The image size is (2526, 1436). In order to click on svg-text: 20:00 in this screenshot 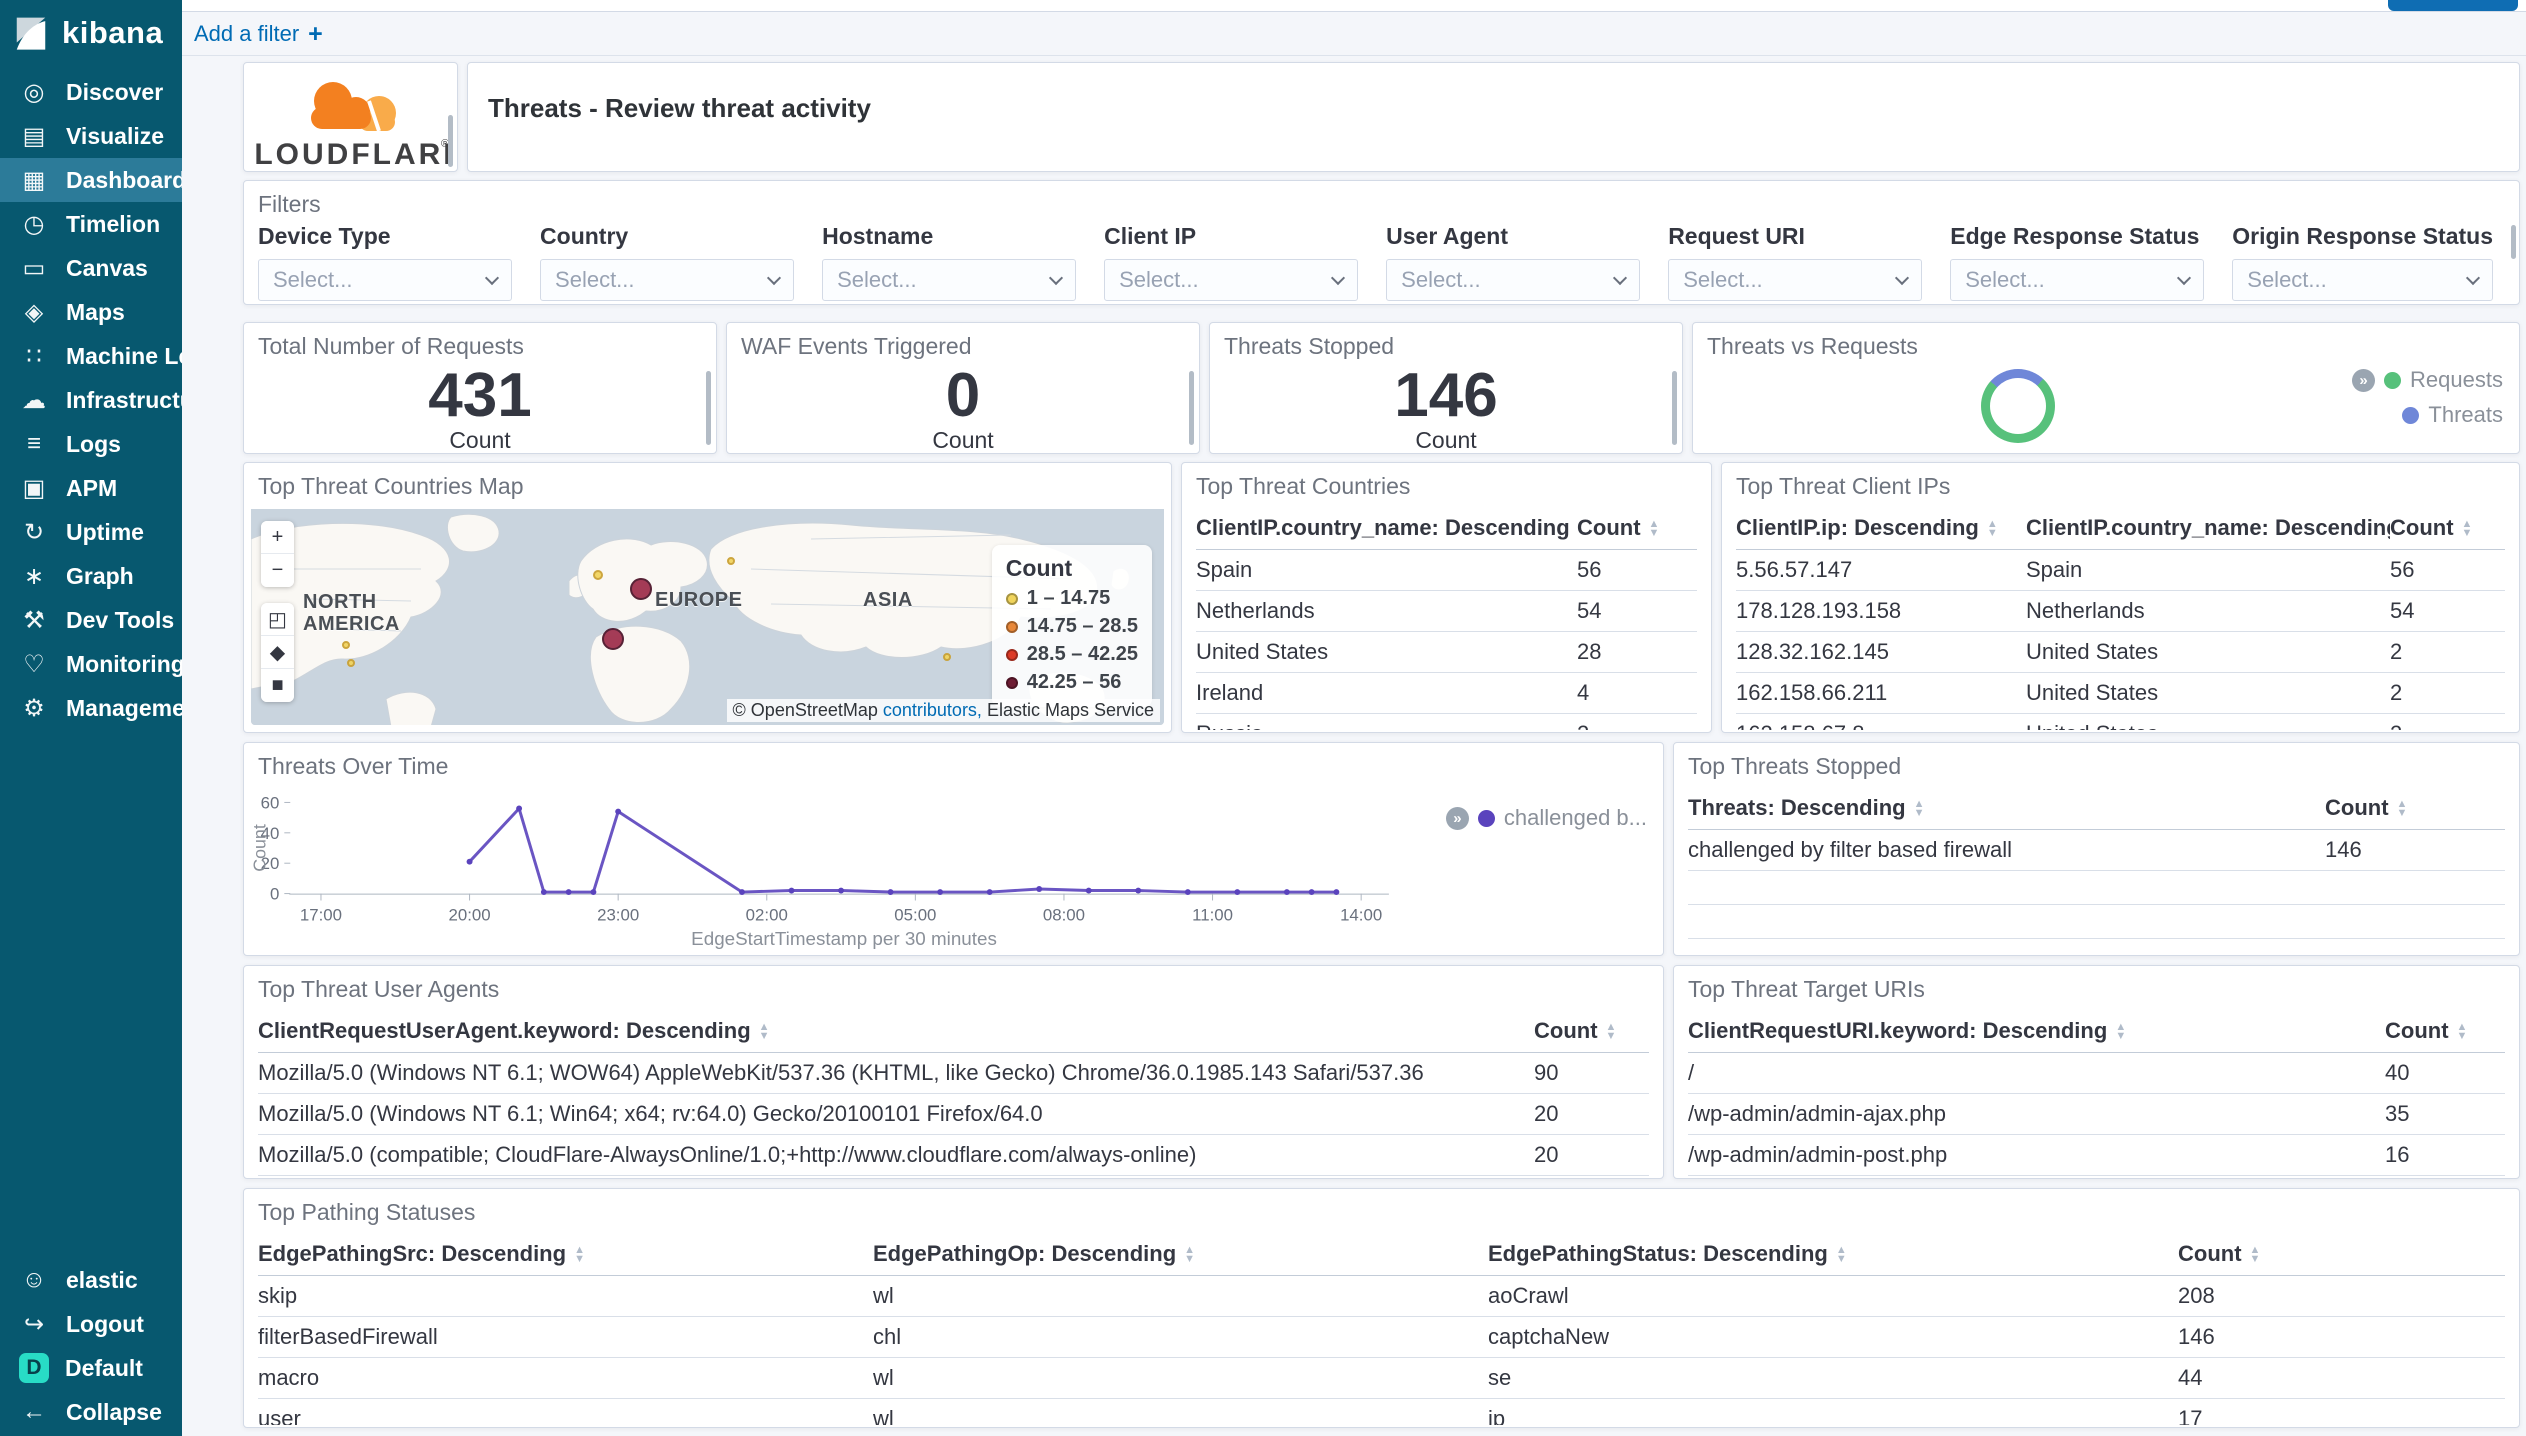, I will do `click(470, 914)`.